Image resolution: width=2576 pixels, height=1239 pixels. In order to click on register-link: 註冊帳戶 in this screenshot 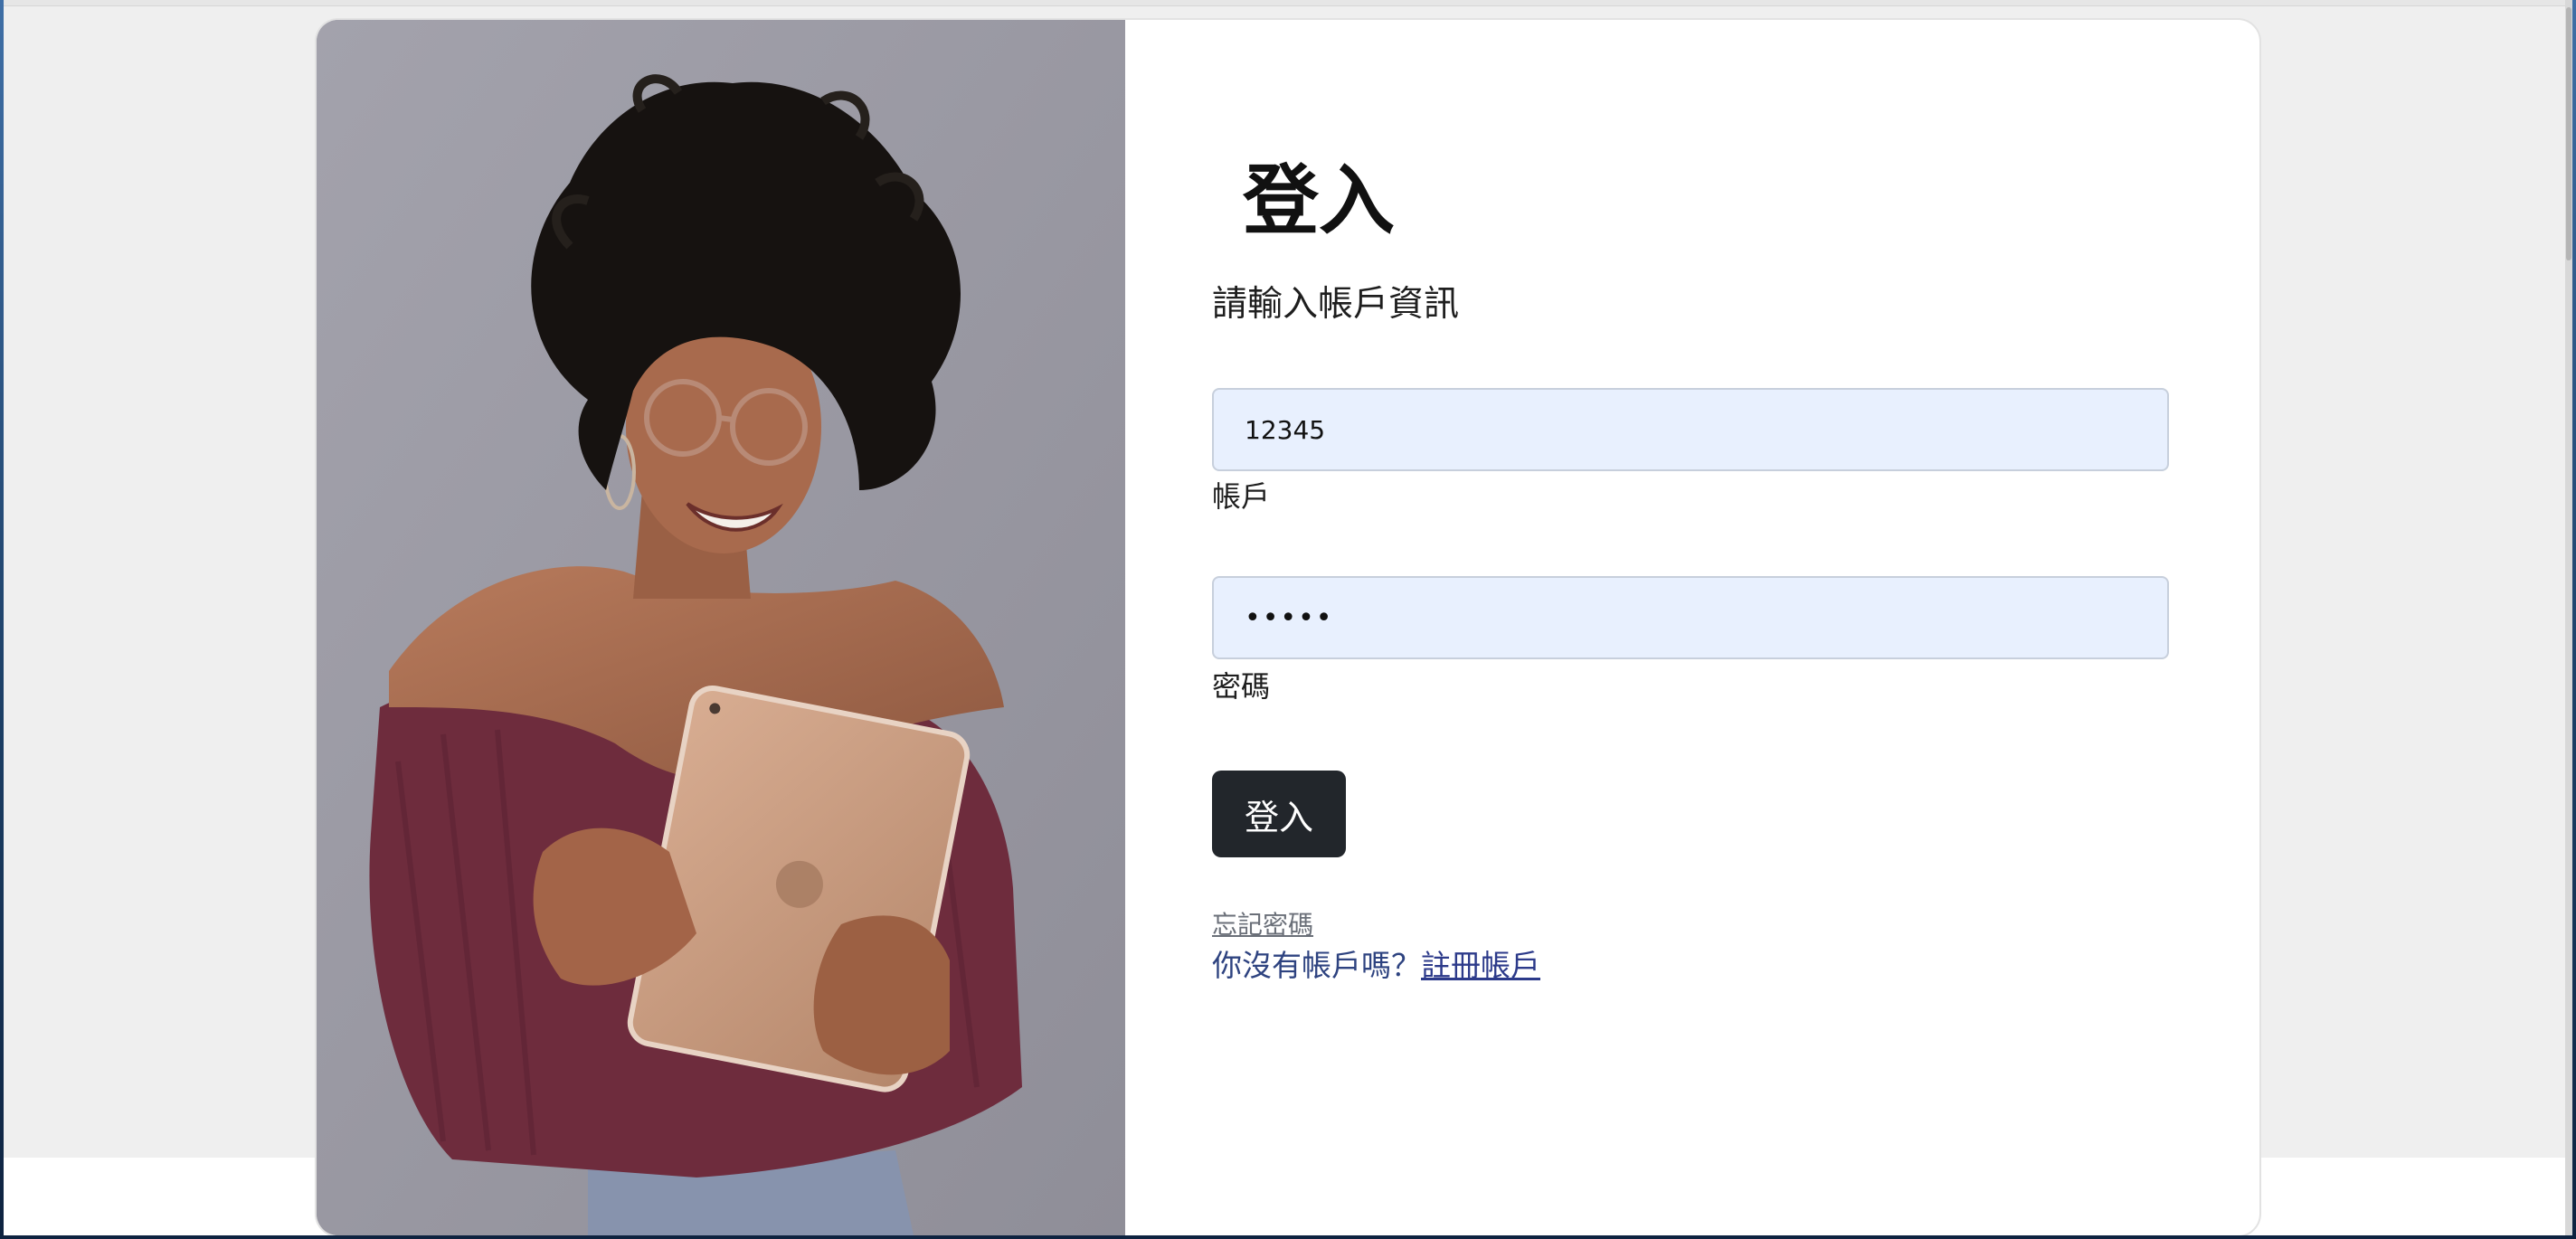, I will do `click(1481, 965)`.